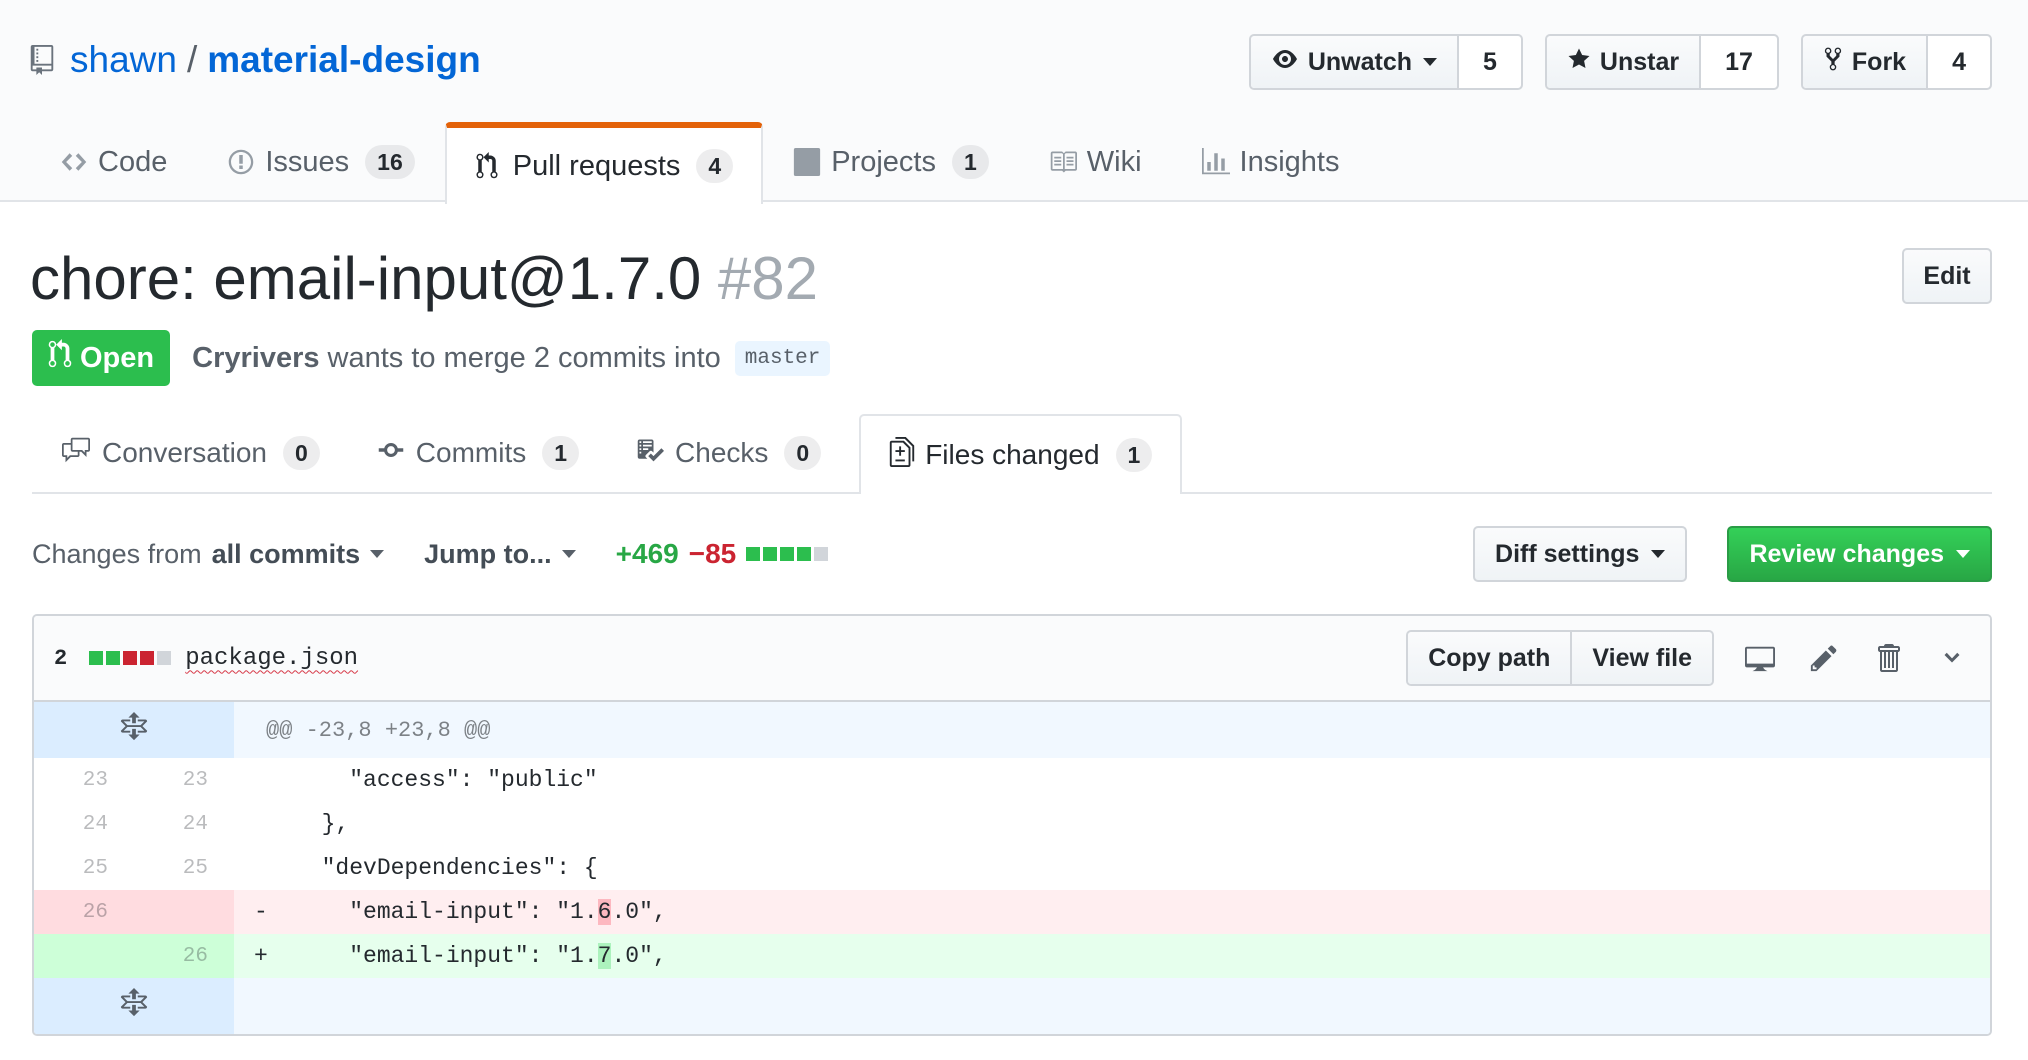  I want to click on tab-files-changed: Files changed 1, so click(1021, 454).